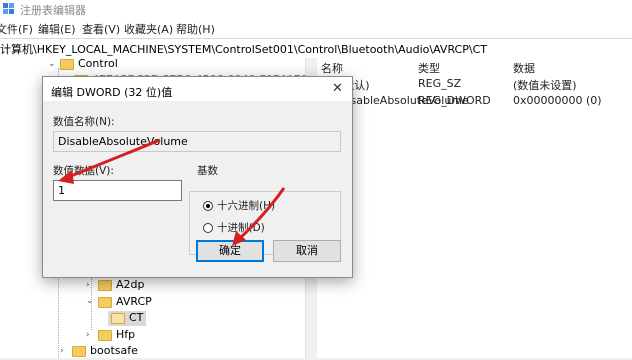 The height and width of the screenshot is (360, 632). Describe the element at coordinates (172, 192) in the screenshot. I see `annotation-arrows` at that location.